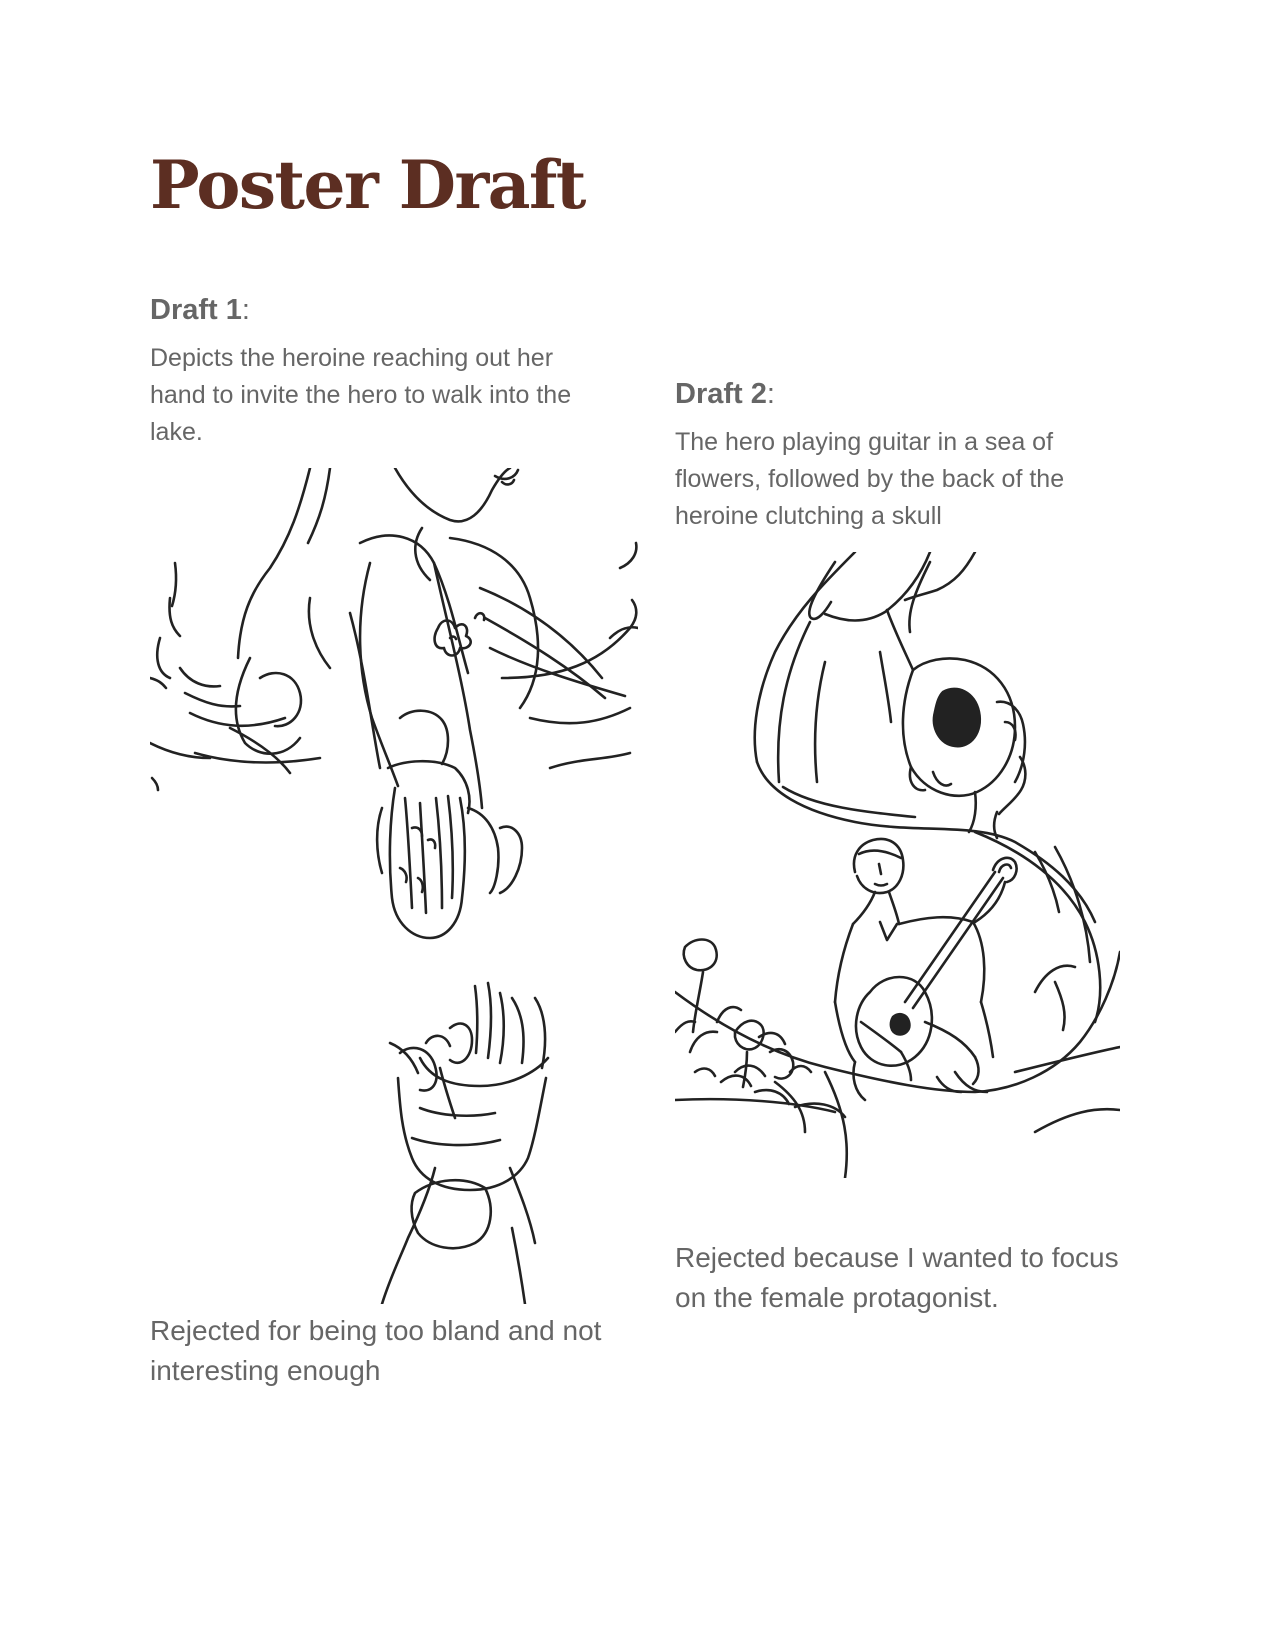  I want to click on draft-1-heading: Draft 1:, so click(200, 310).